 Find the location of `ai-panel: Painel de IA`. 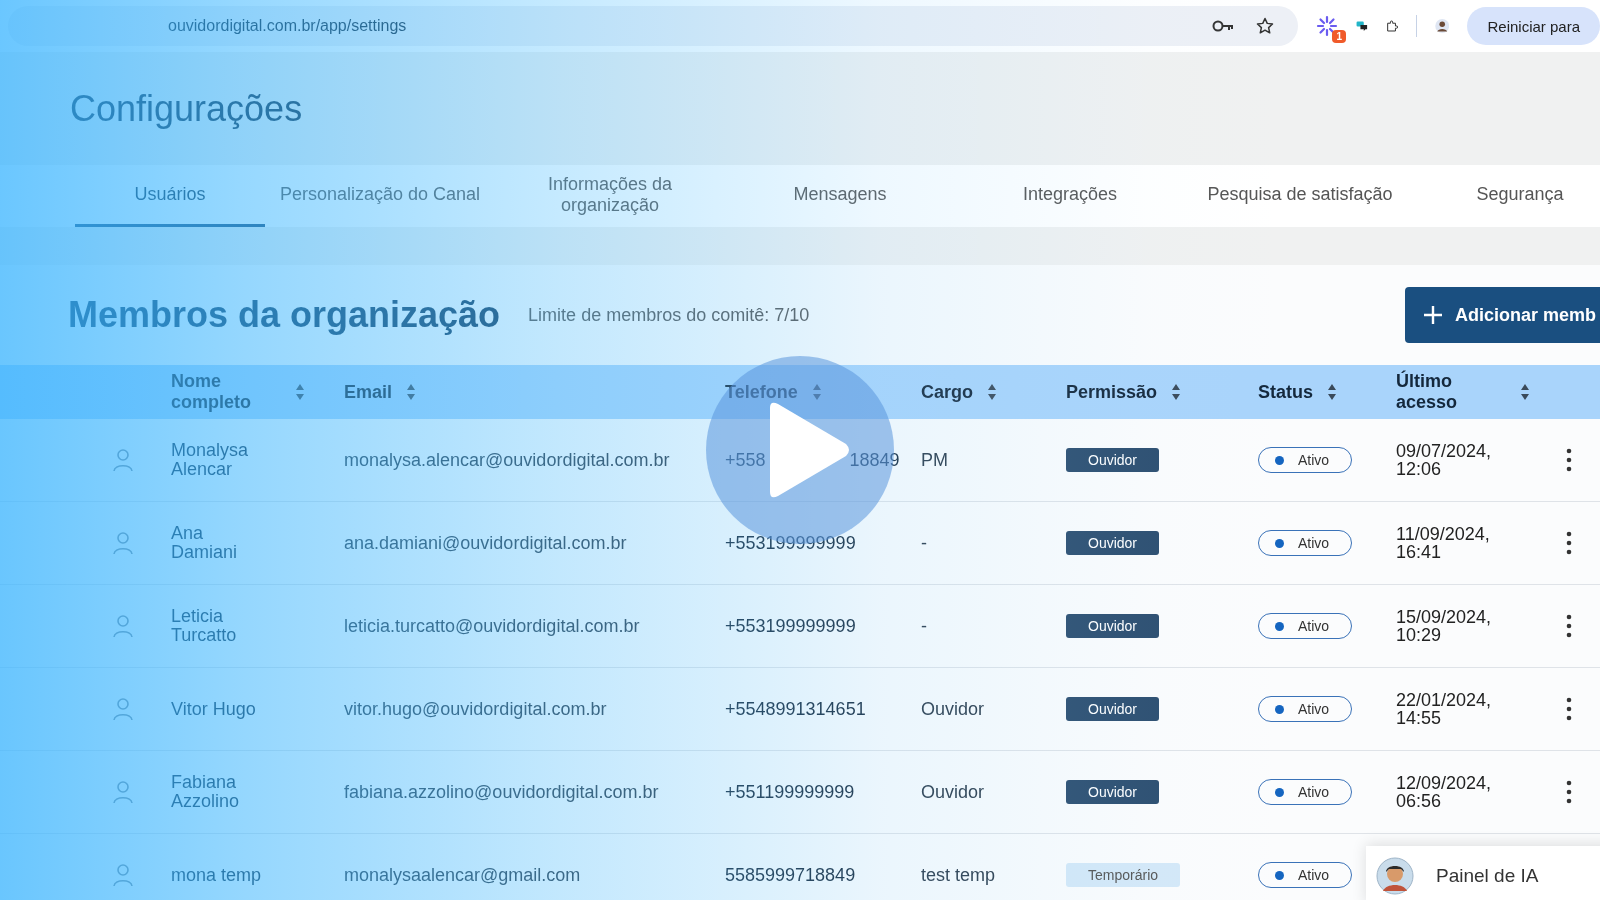

ai-panel: Painel de IA is located at coordinates (1483, 873).